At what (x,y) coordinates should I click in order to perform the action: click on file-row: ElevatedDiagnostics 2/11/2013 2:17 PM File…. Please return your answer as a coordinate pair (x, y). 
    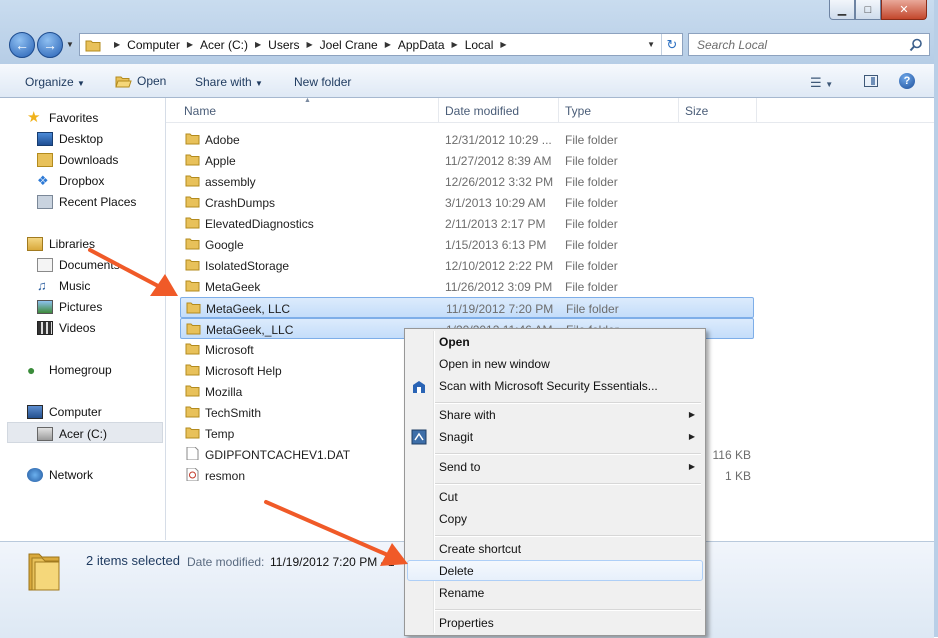
    Looking at the image, I should click on (467, 223).